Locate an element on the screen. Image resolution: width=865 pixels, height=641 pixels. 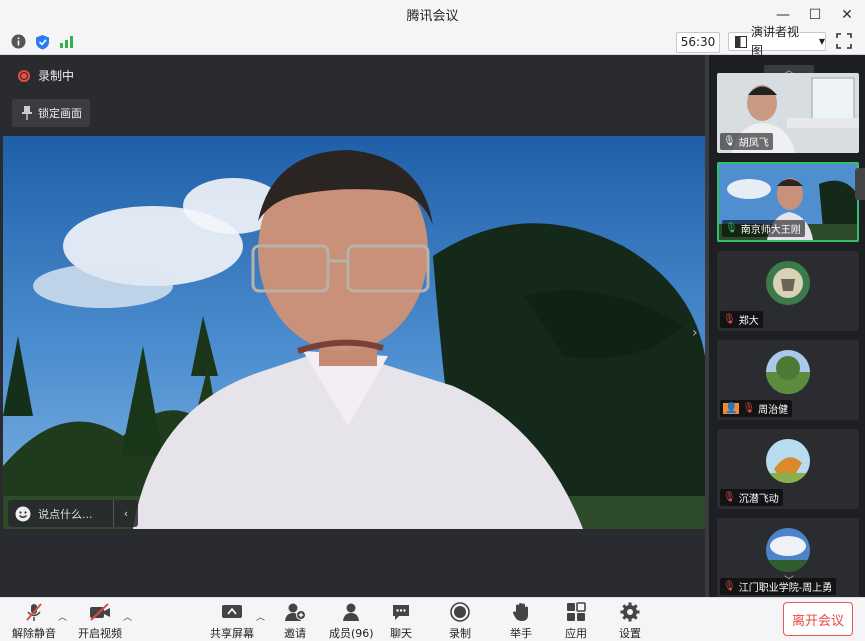
invite-button: 邀请 is located at coordinates (295, 621).